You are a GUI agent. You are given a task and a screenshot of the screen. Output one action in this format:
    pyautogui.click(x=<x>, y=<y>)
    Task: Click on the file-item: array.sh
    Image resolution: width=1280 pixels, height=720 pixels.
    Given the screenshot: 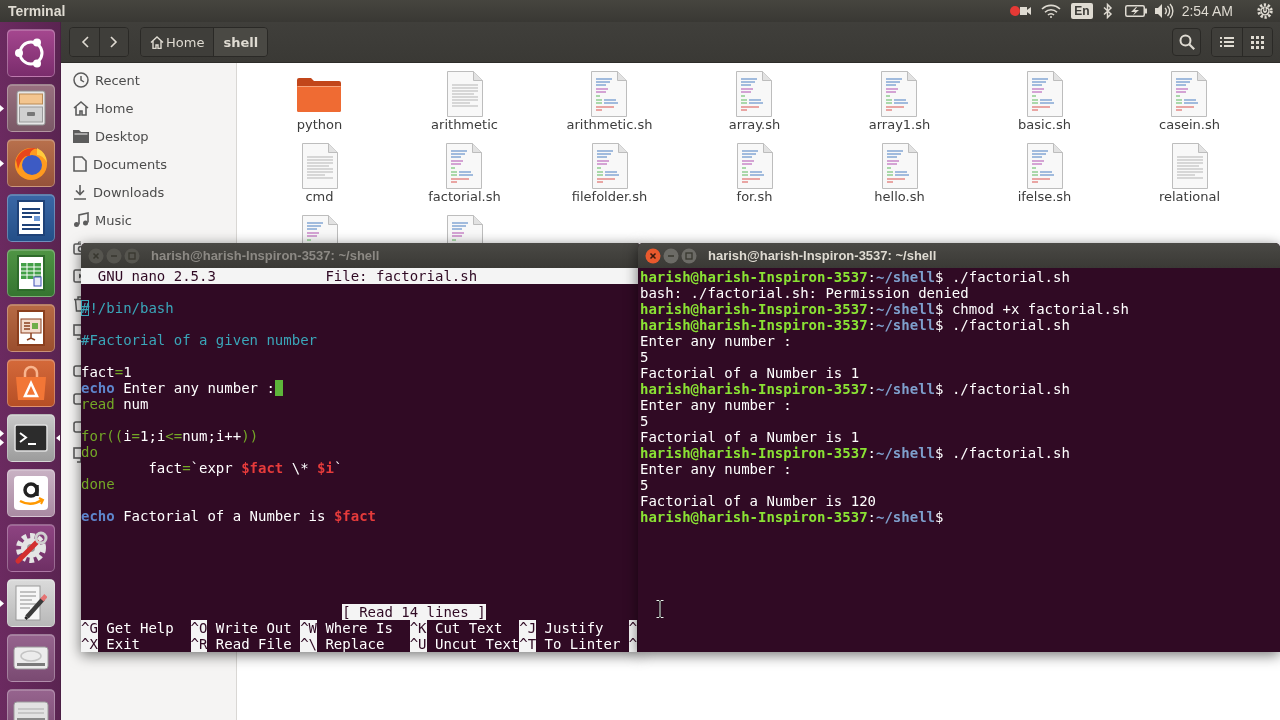 What is the action you would take?
    pyautogui.click(x=754, y=101)
    